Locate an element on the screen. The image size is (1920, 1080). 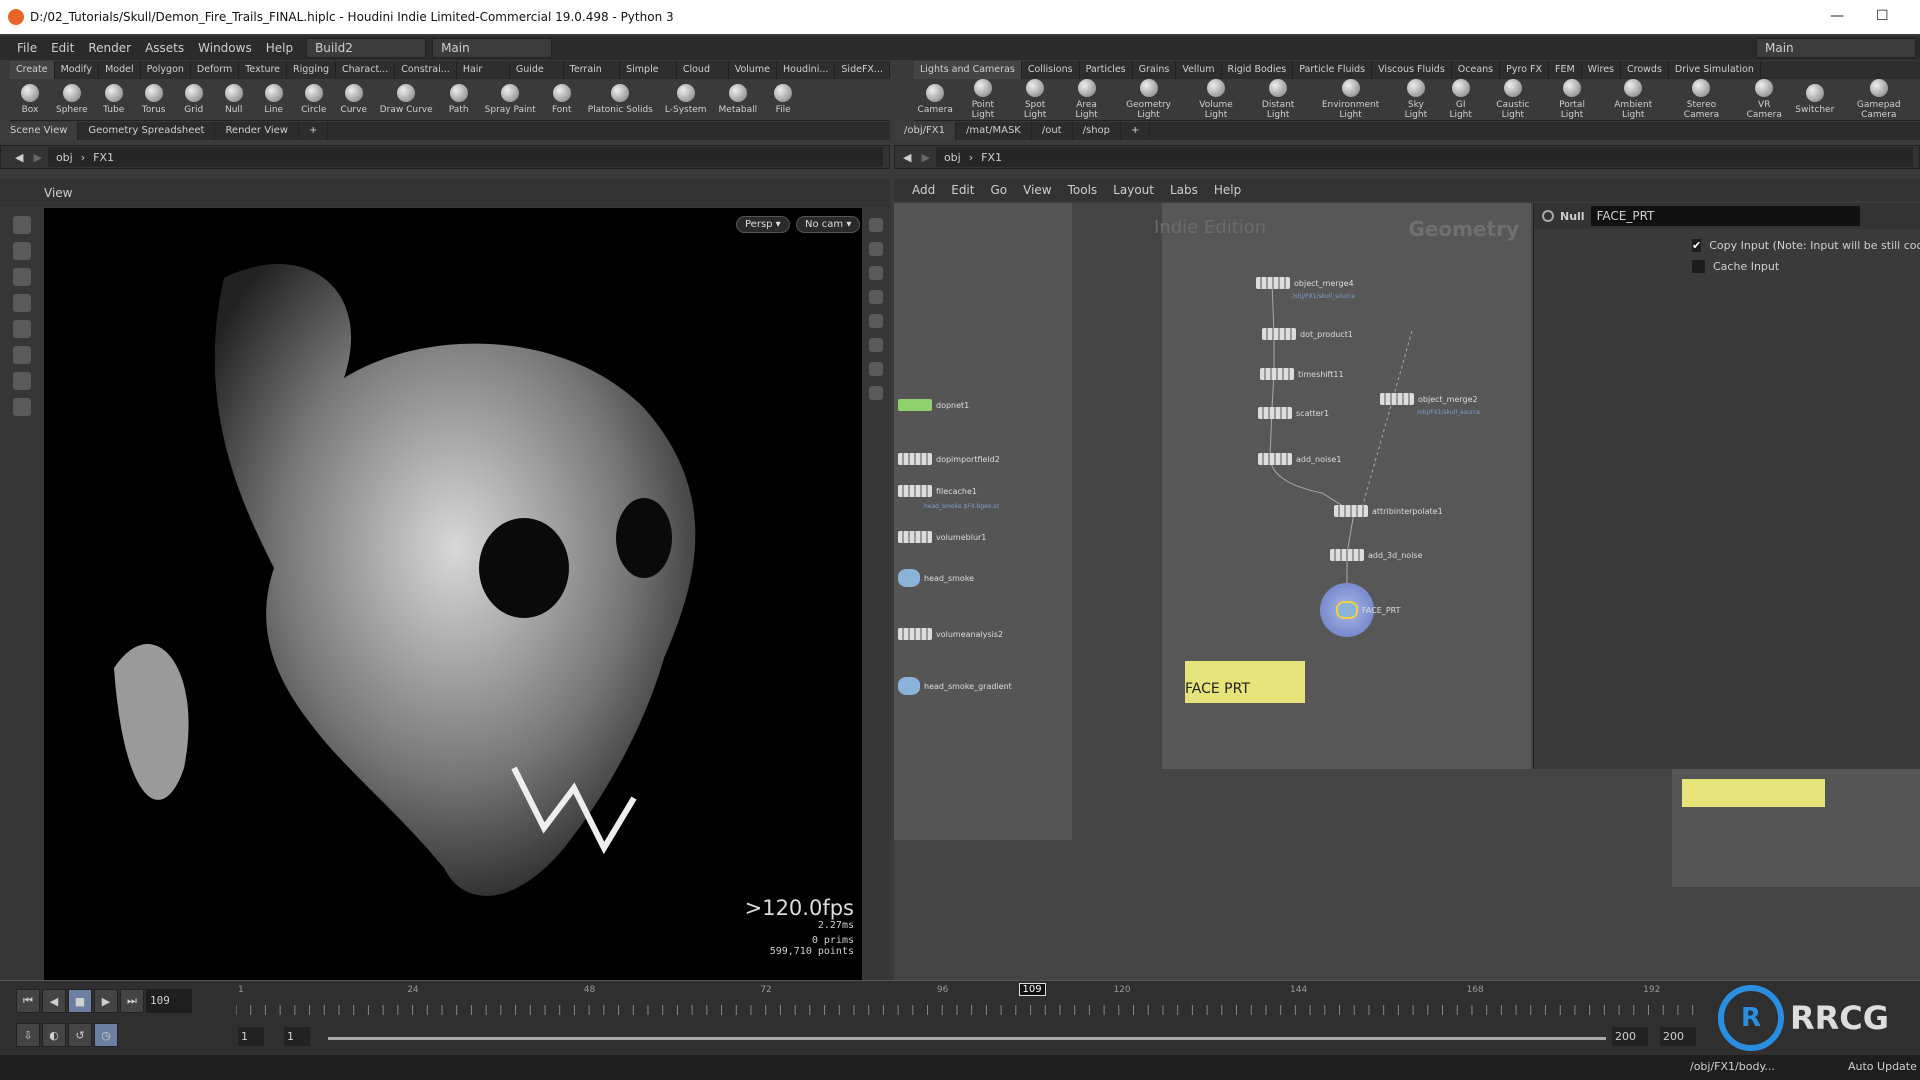
menu-file: File is located at coordinates (27, 48).